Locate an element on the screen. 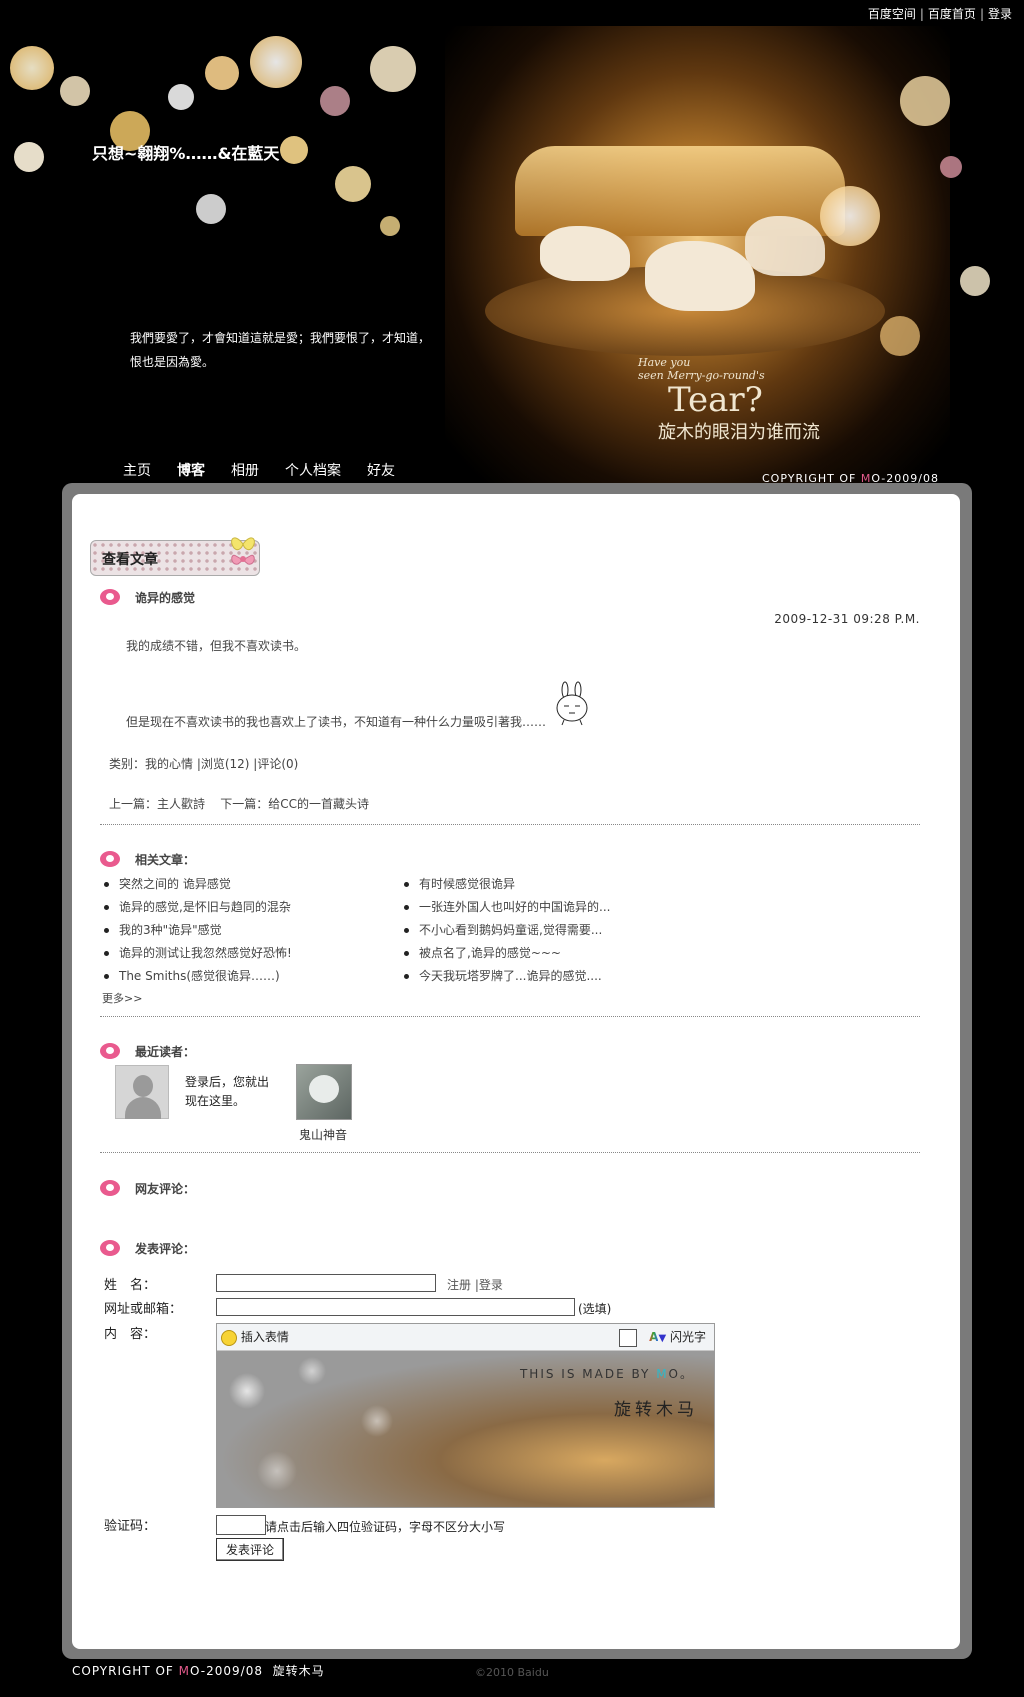 Image resolution: width=1024 pixels, height=1697 pixels. login-prompt: 登录后，您就出 现在这里。 is located at coordinates (227, 1092).